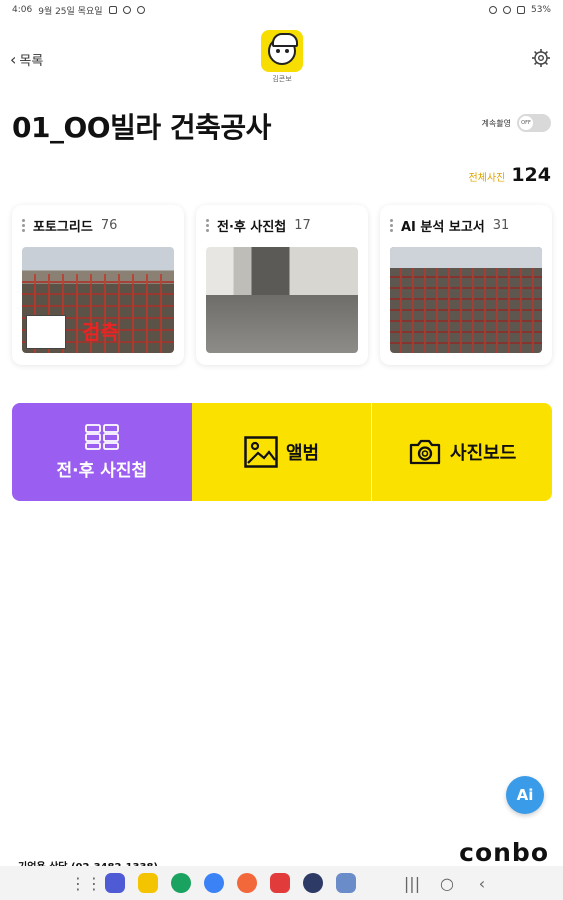 Image resolution: width=563 pixels, height=900 pixels. Describe the element at coordinates (86, 883) in the screenshot. I see `app-drawer-icon: ⋮⋮` at that location.